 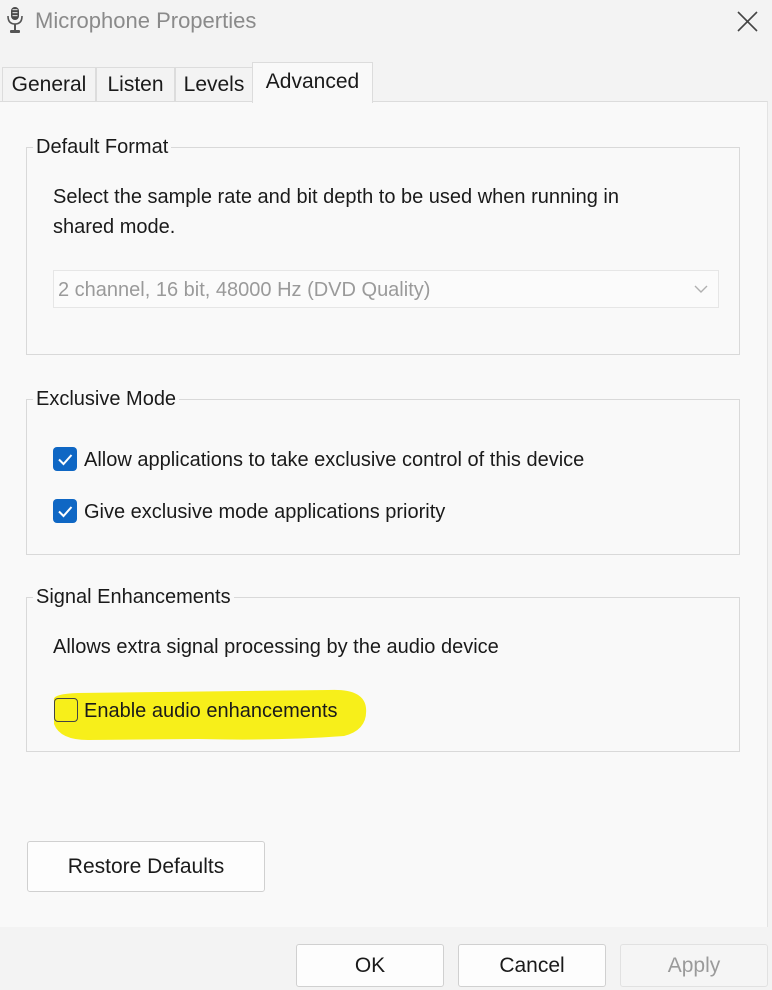 I want to click on apply-button: Apply, so click(x=694, y=965).